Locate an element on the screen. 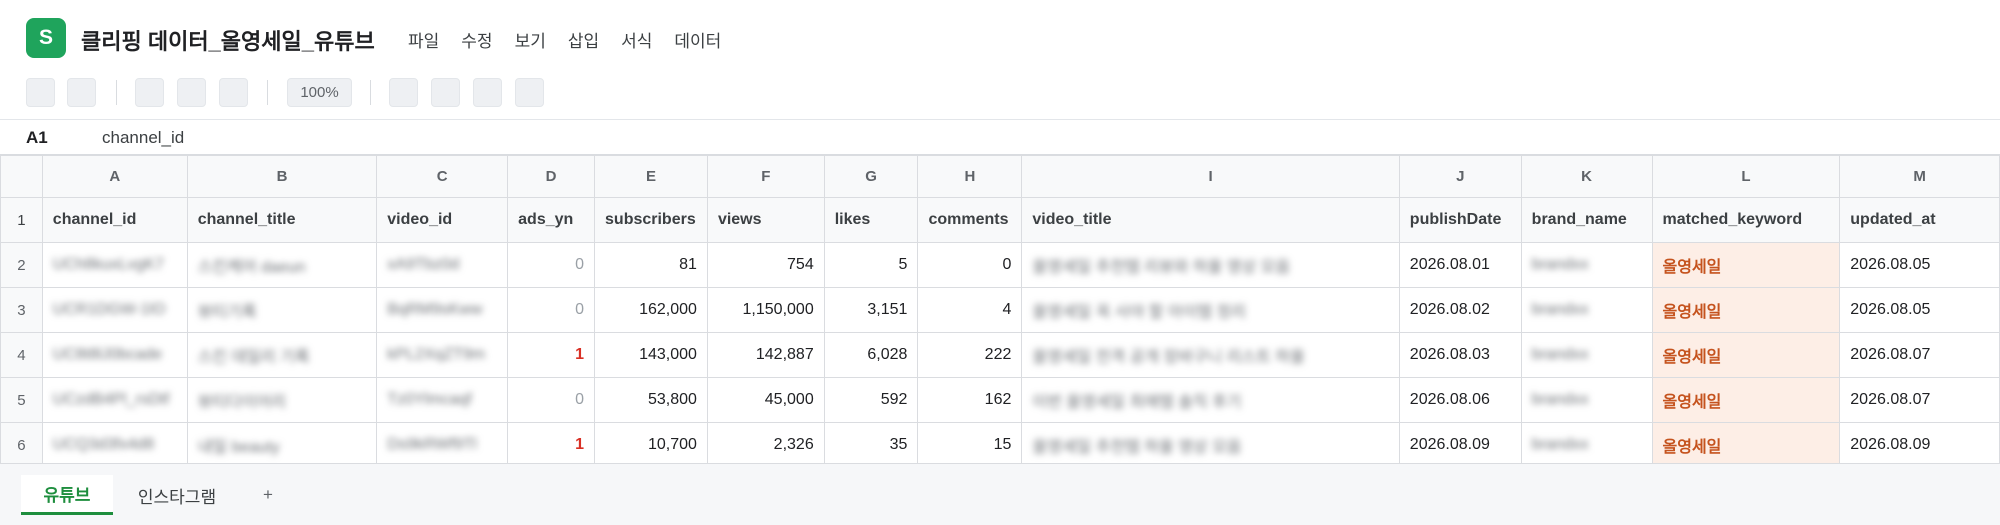  header-cell: subscribers is located at coordinates (651, 220).